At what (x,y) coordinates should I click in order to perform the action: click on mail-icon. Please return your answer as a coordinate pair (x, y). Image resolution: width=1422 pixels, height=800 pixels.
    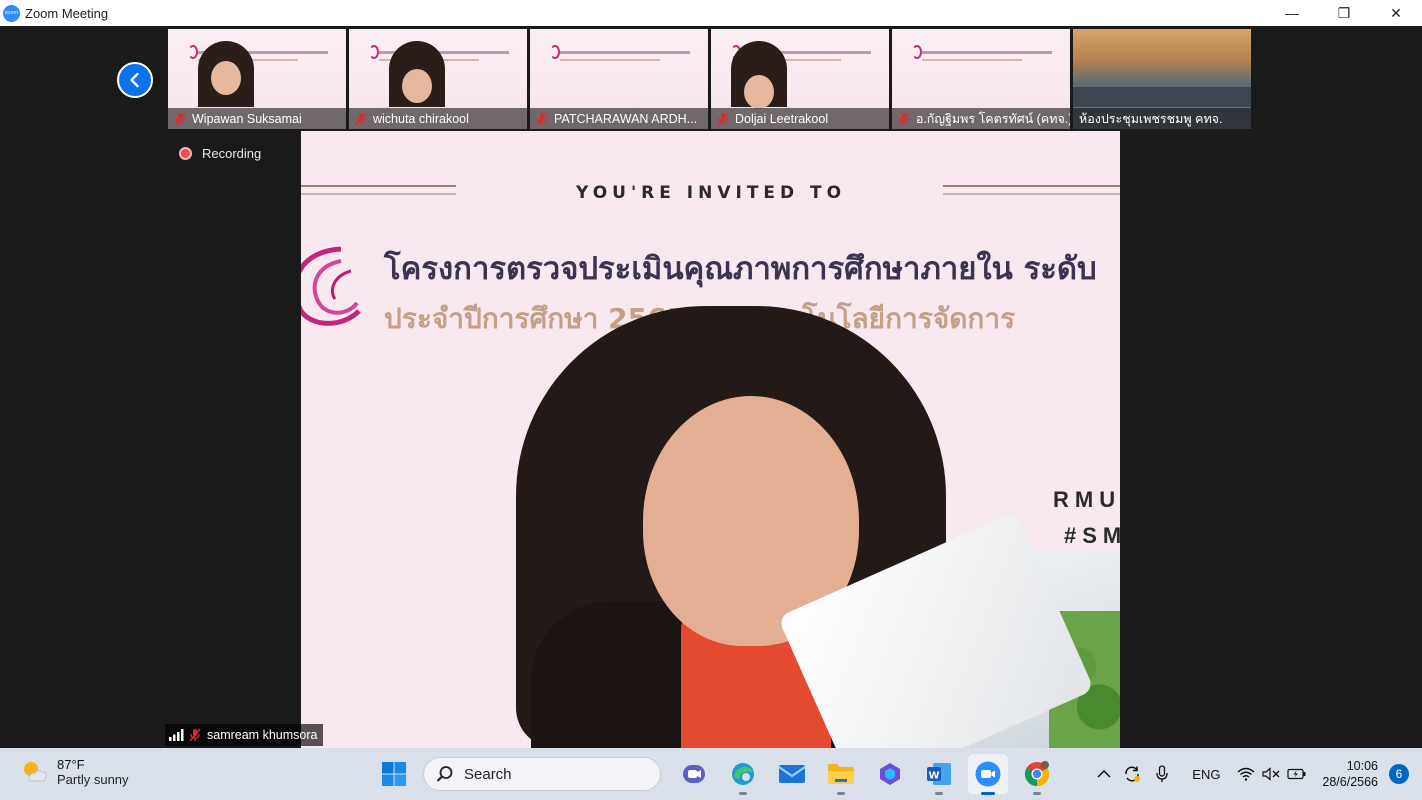
    Looking at the image, I should click on (792, 774).